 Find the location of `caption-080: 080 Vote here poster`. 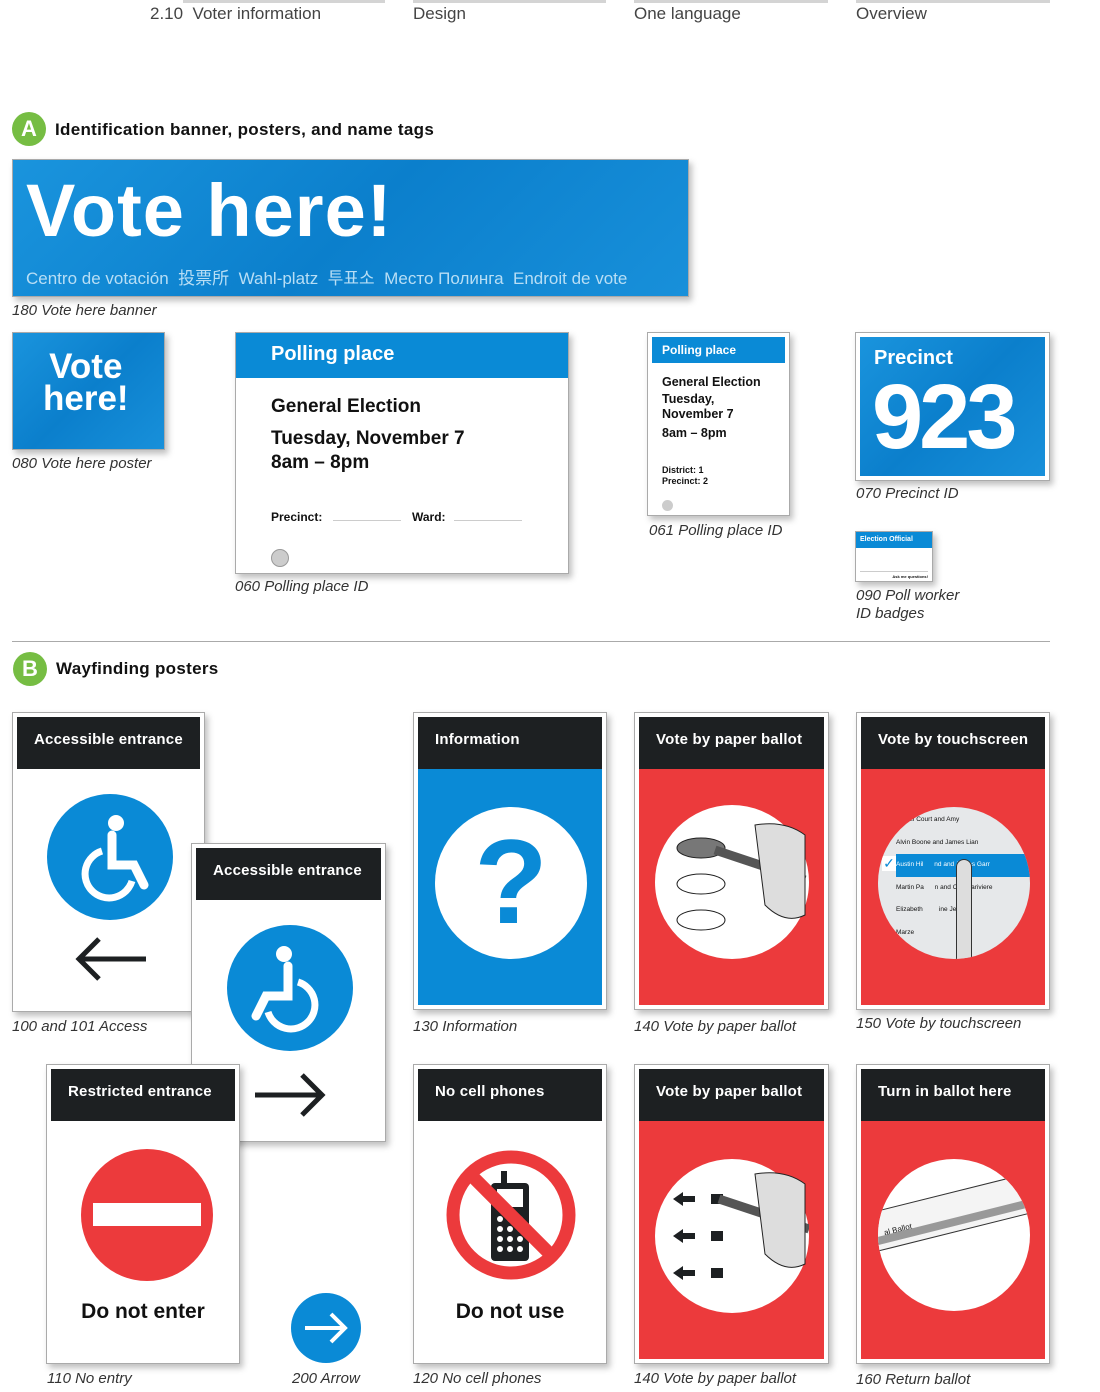

caption-080: 080 Vote here poster is located at coordinates (82, 463).